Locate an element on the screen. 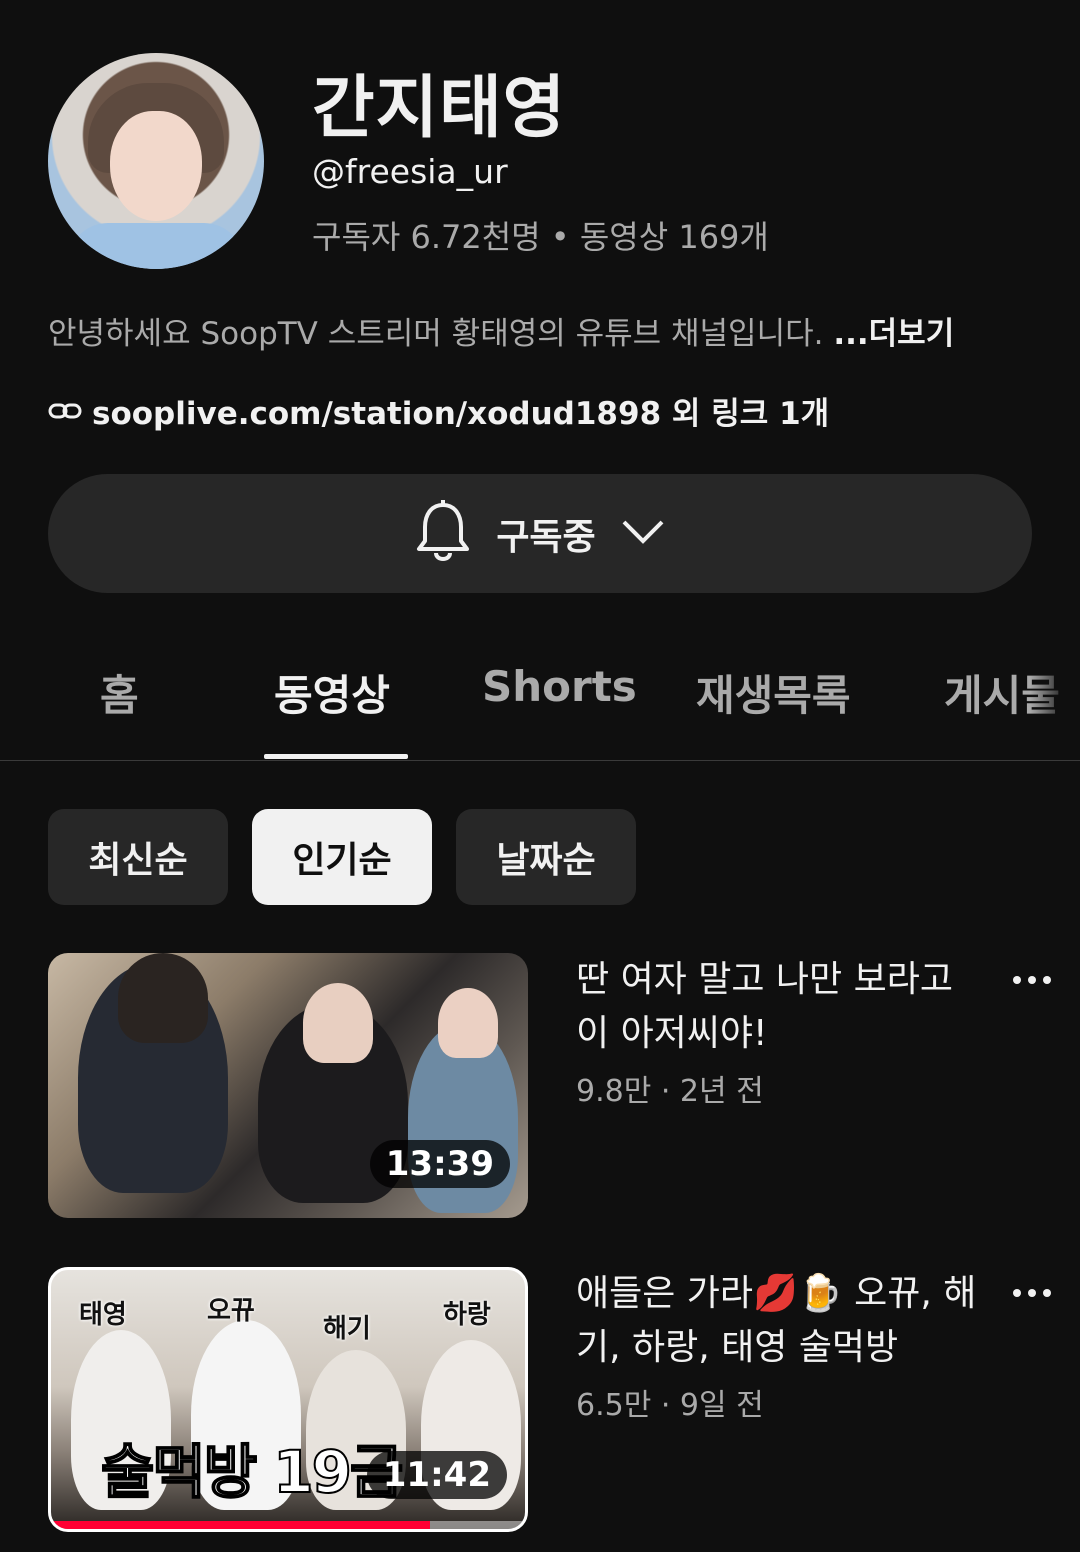 Image resolution: width=1080 pixels, height=1552 pixels. active-tab-indicator is located at coordinates (336, 756).